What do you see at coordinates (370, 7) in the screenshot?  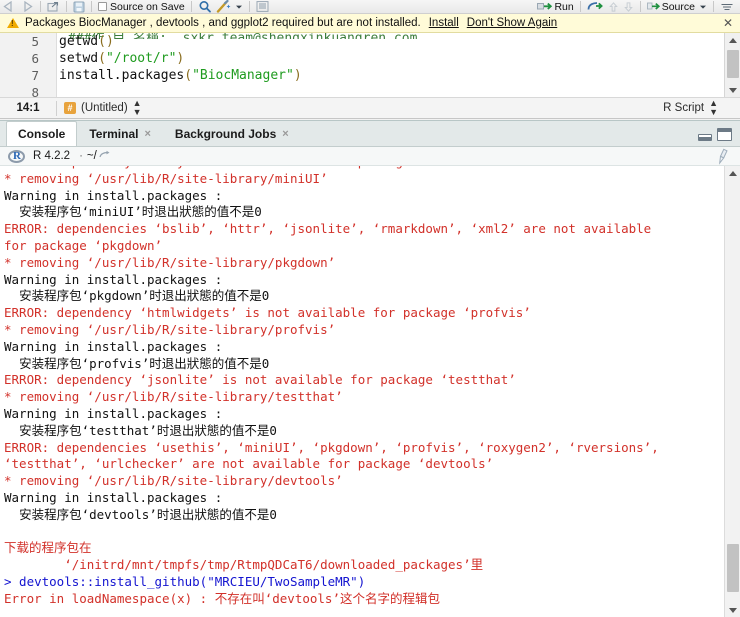 I see `editor-toolbar: Source on Save Run Source` at bounding box center [370, 7].